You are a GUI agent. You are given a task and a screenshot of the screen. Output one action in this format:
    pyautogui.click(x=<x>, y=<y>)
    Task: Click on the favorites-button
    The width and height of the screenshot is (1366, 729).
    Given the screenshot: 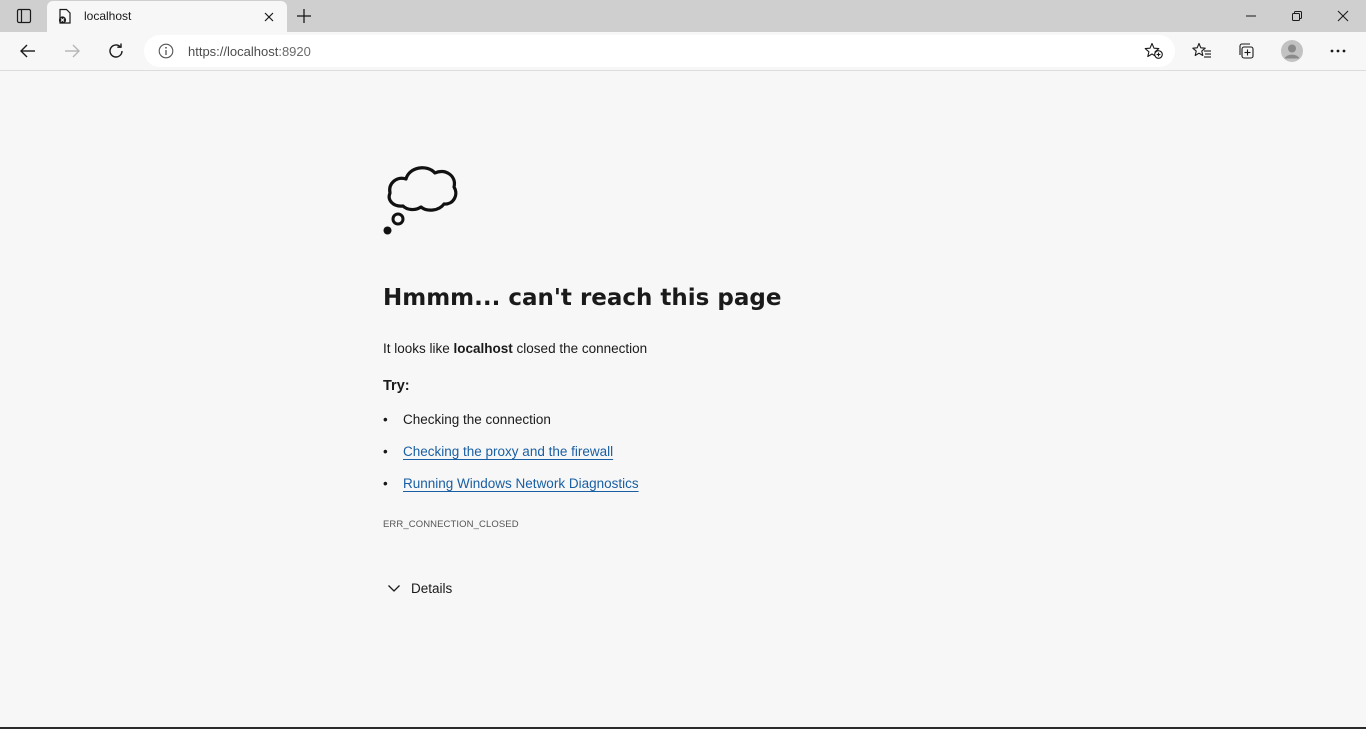 What is the action you would take?
    pyautogui.click(x=1202, y=51)
    